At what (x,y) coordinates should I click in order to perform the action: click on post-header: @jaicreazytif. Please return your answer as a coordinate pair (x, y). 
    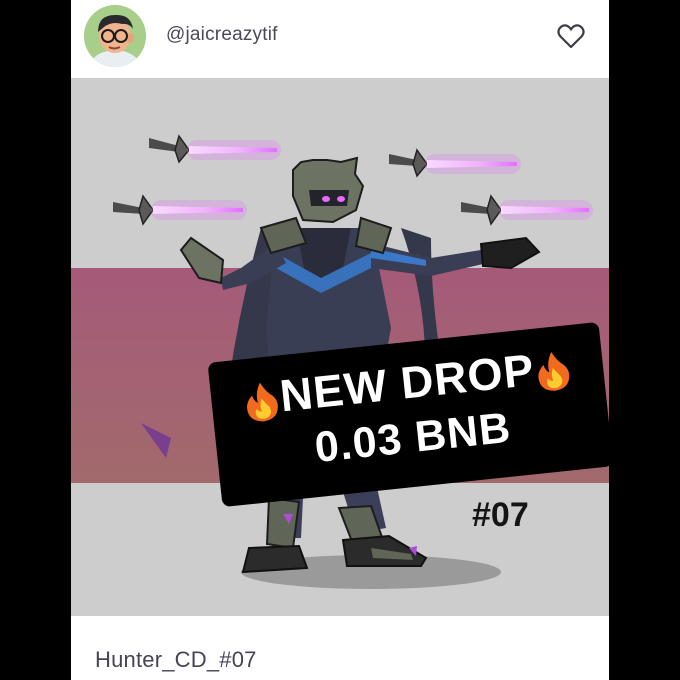
    Looking at the image, I should click on (340, 39).